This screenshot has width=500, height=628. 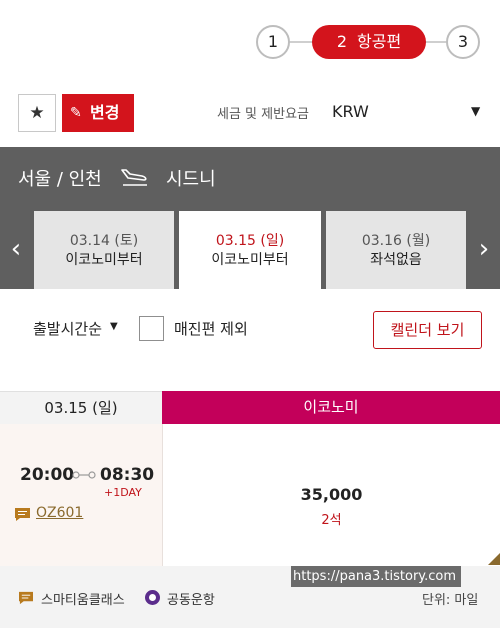 I want to click on tax-label: 세금 및 제반요금, so click(x=263, y=114).